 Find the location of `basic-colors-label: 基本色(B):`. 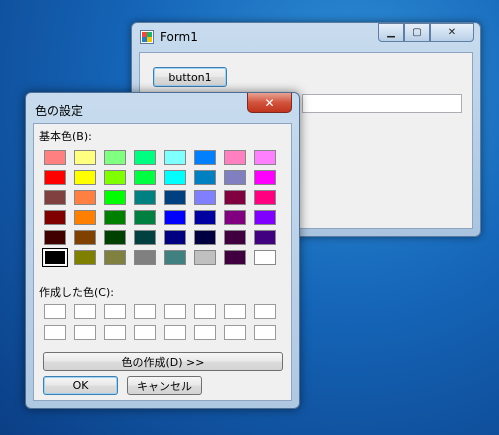

basic-colors-label: 基本色(B): is located at coordinates (65, 136).